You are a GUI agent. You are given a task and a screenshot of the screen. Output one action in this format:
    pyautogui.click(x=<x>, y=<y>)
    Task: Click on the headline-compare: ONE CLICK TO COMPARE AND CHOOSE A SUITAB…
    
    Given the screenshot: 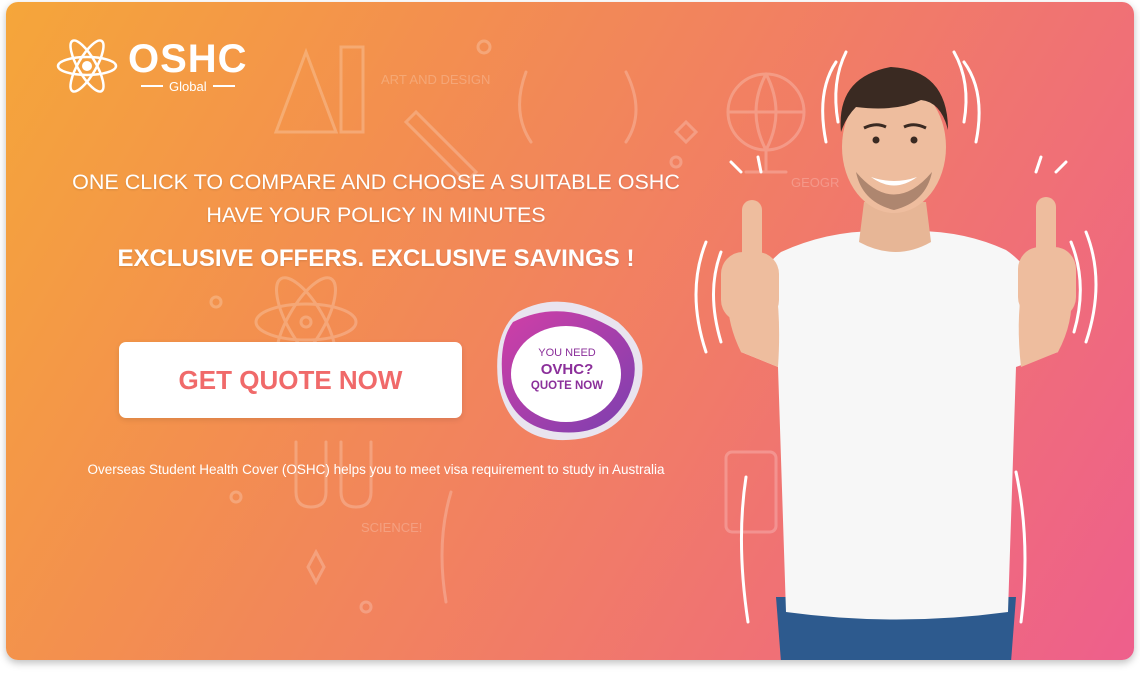 What is the action you would take?
    pyautogui.click(x=376, y=182)
    